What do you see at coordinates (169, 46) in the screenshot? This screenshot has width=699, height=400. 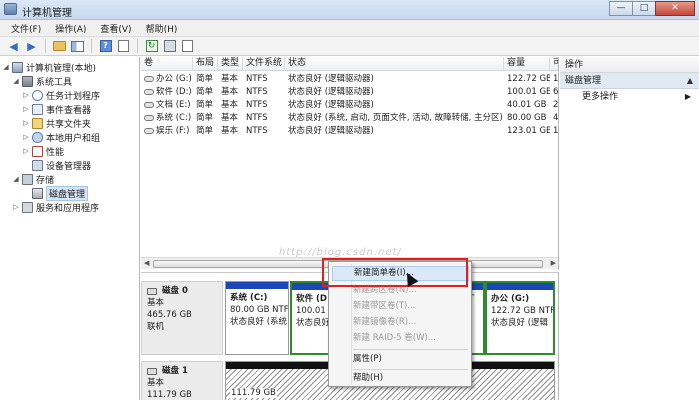 I see `export-list-button` at bounding box center [169, 46].